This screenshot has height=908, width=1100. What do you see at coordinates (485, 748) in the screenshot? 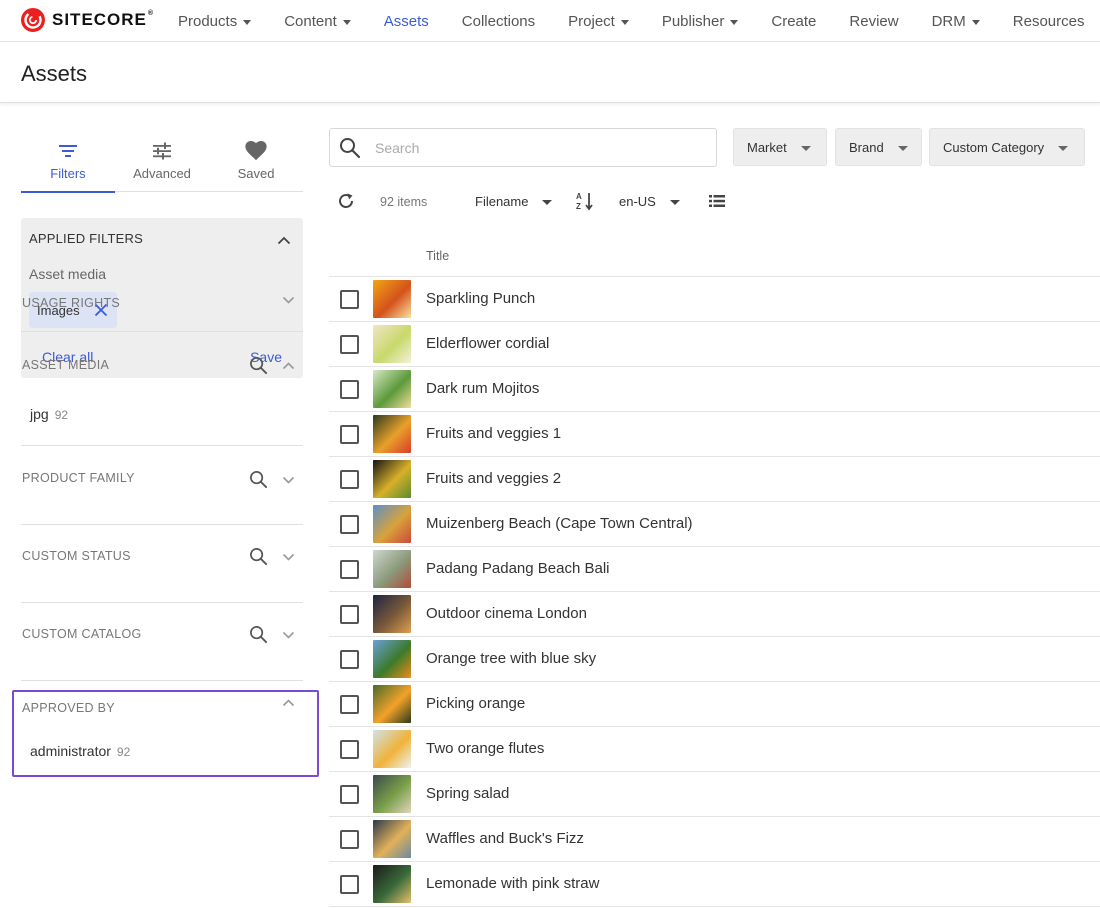
I see `asset-title: Two orange flutes` at bounding box center [485, 748].